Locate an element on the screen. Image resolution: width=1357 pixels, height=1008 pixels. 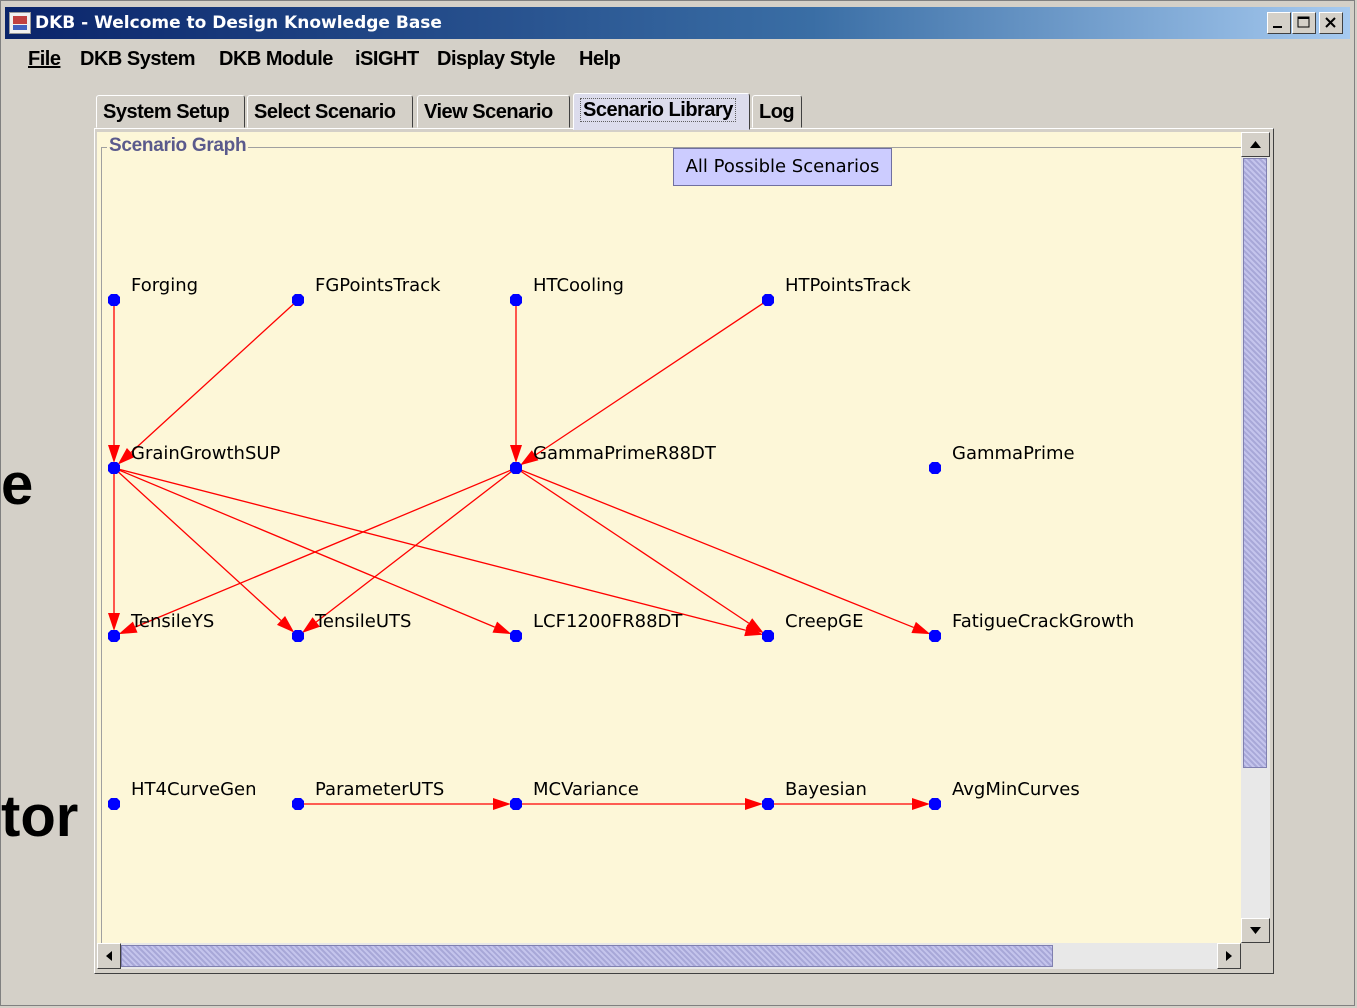
scroll-down-button is located at coordinates (1255, 930).